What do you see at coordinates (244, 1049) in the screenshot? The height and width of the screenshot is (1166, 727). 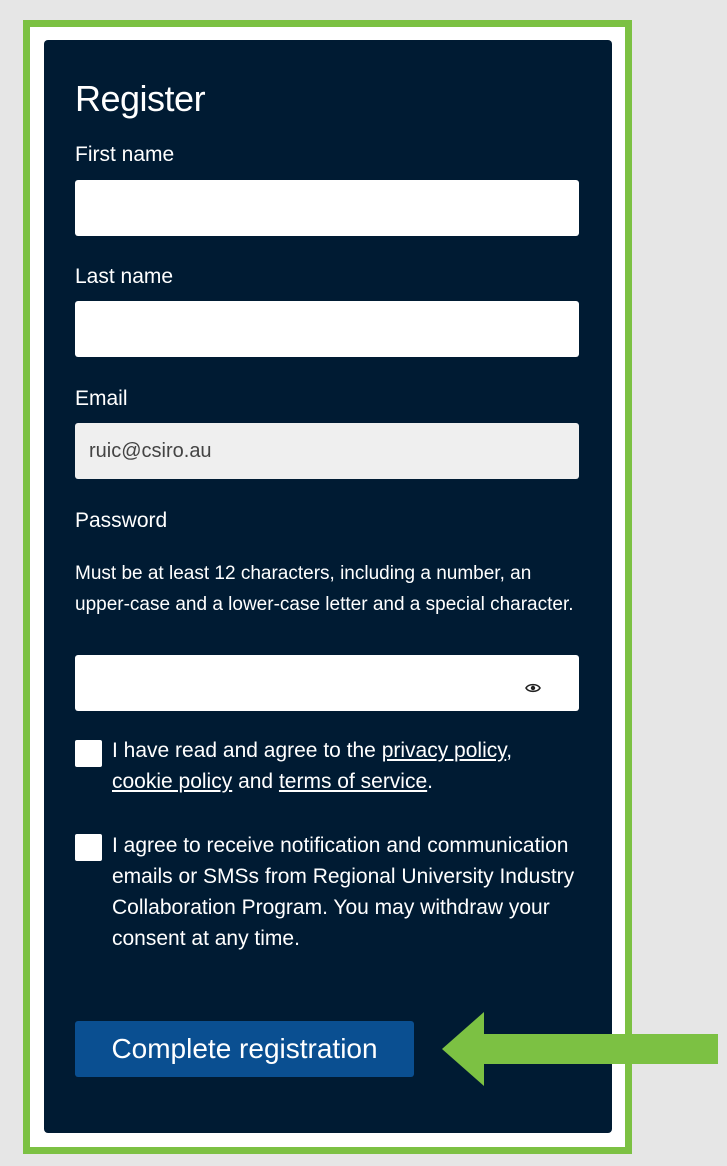 I see `complete-registration-button: Complete registration` at bounding box center [244, 1049].